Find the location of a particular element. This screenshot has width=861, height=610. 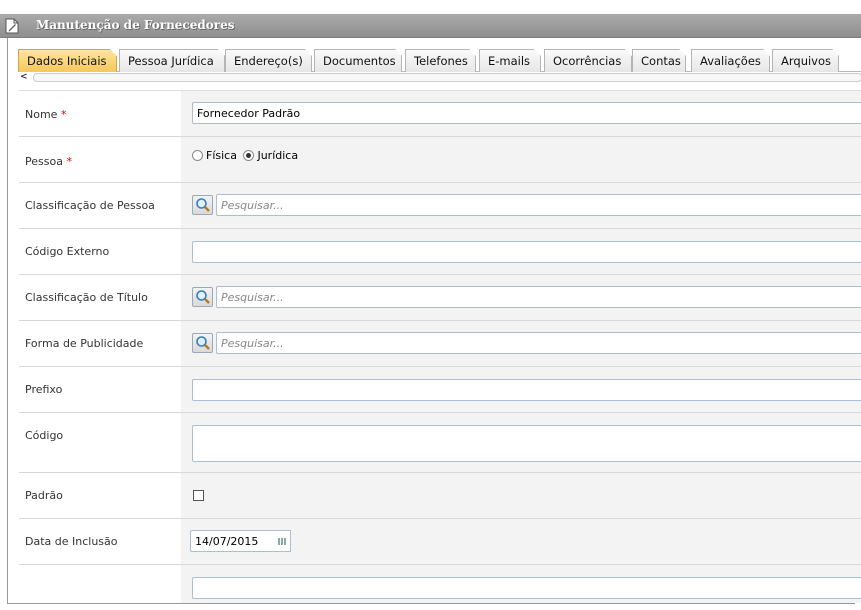

tab-scroller: < is located at coordinates (439, 77).